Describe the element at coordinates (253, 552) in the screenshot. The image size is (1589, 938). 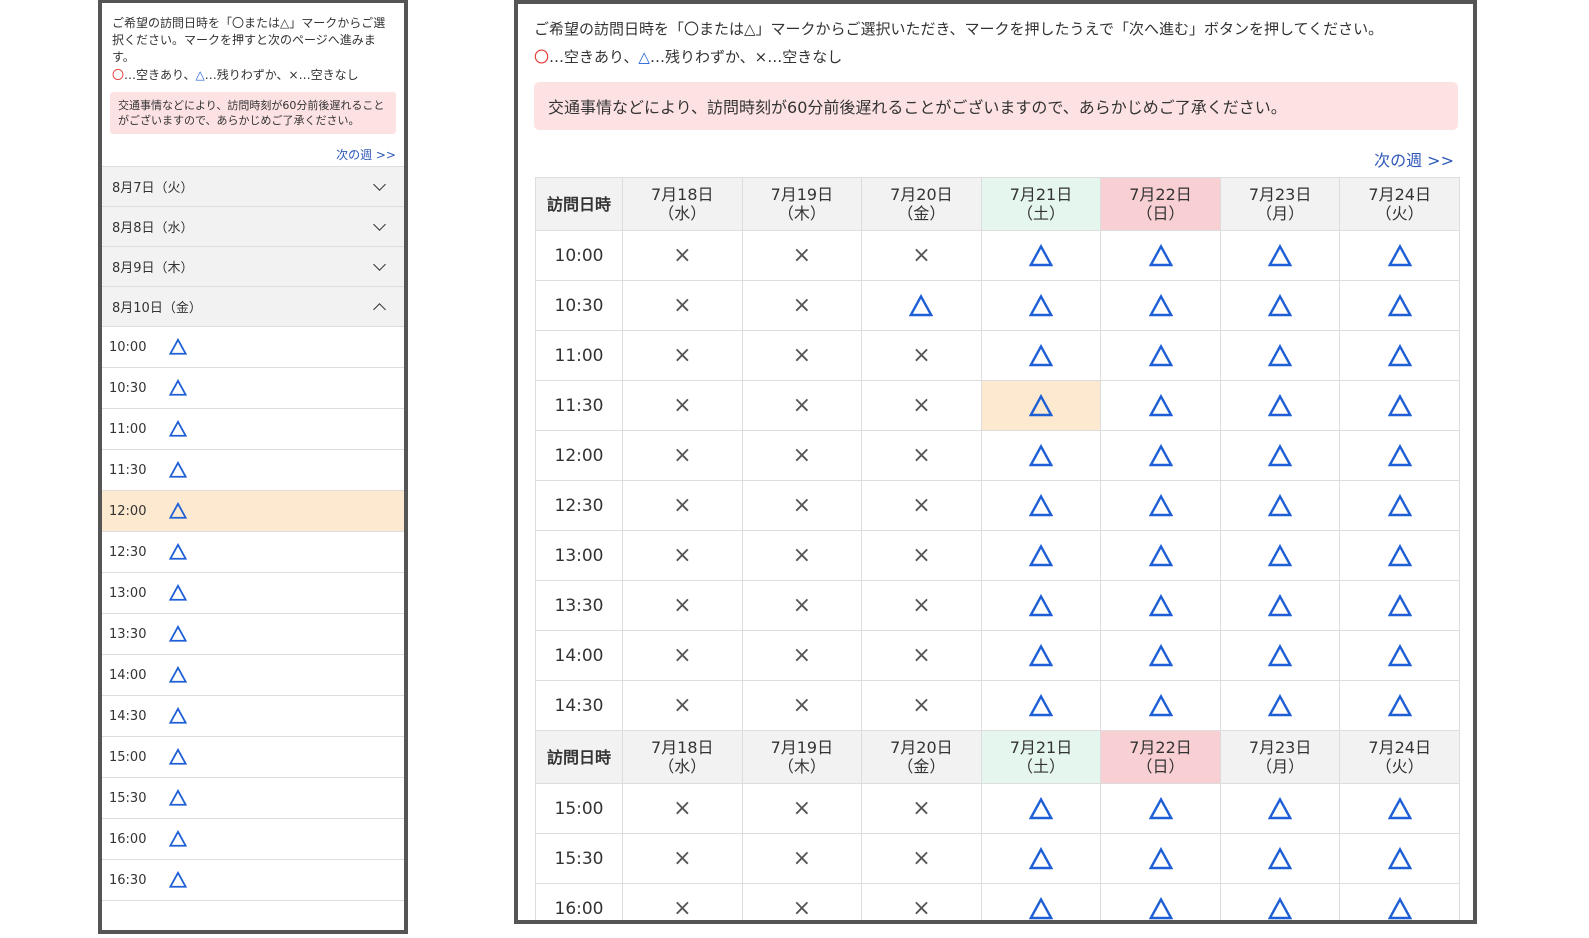
I see `time-slot-row: 12:30` at that location.